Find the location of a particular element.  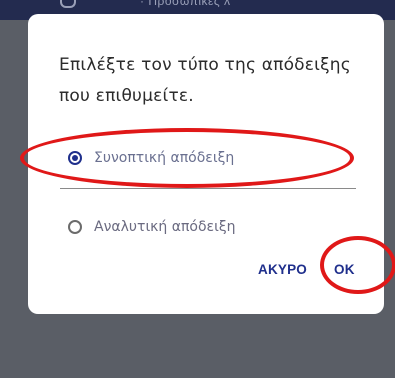

option-detailed-receipt: Αναλυτική απόδειξη is located at coordinates (152, 227).